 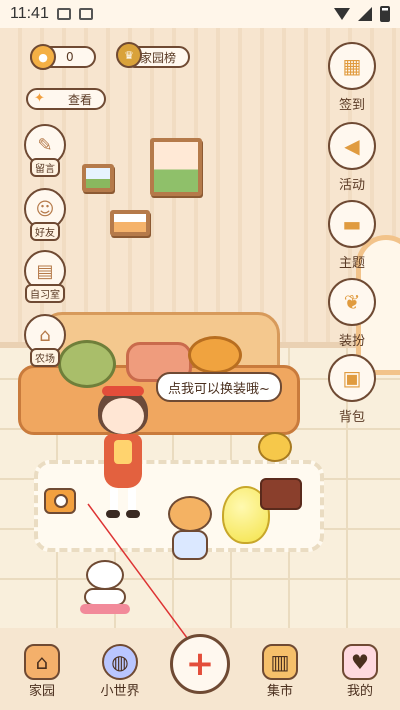 What do you see at coordinates (29, 13) in the screenshot?
I see `clock: 11:41` at bounding box center [29, 13].